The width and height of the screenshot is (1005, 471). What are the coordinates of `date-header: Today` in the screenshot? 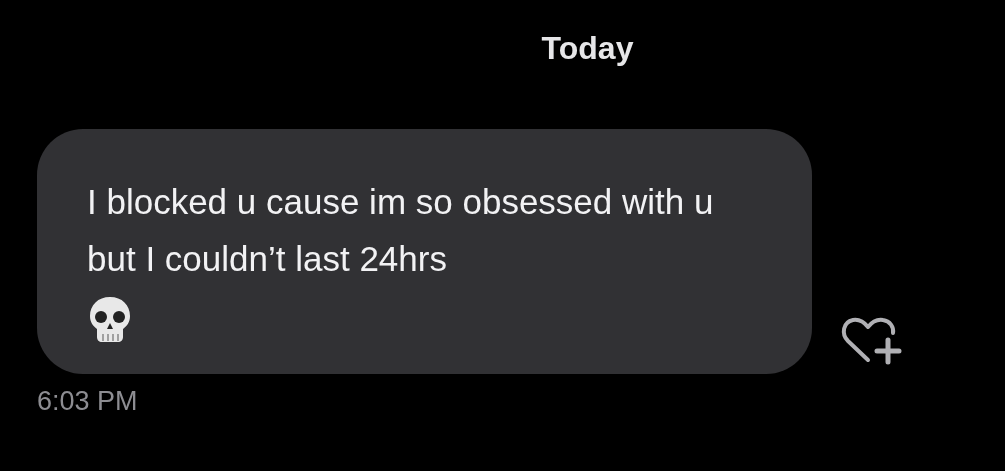 It's located at (587, 48).